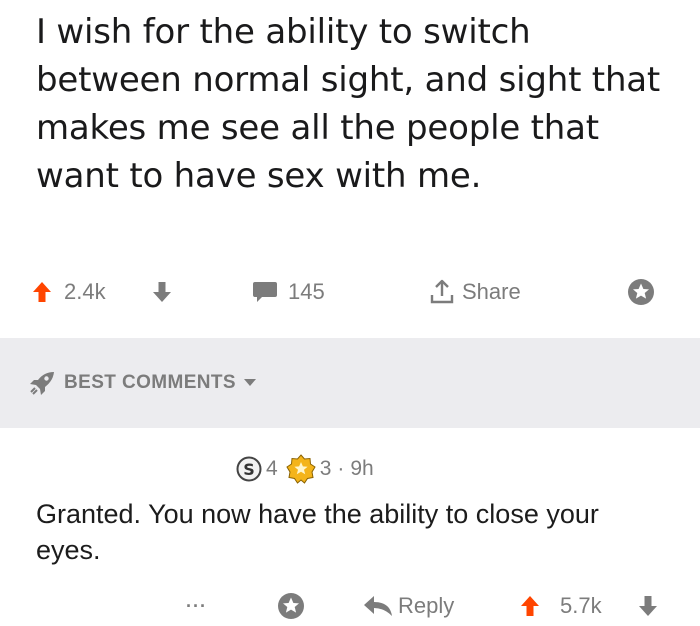 The width and height of the screenshot is (700, 626). I want to click on comment-upvote-button, so click(530, 606).